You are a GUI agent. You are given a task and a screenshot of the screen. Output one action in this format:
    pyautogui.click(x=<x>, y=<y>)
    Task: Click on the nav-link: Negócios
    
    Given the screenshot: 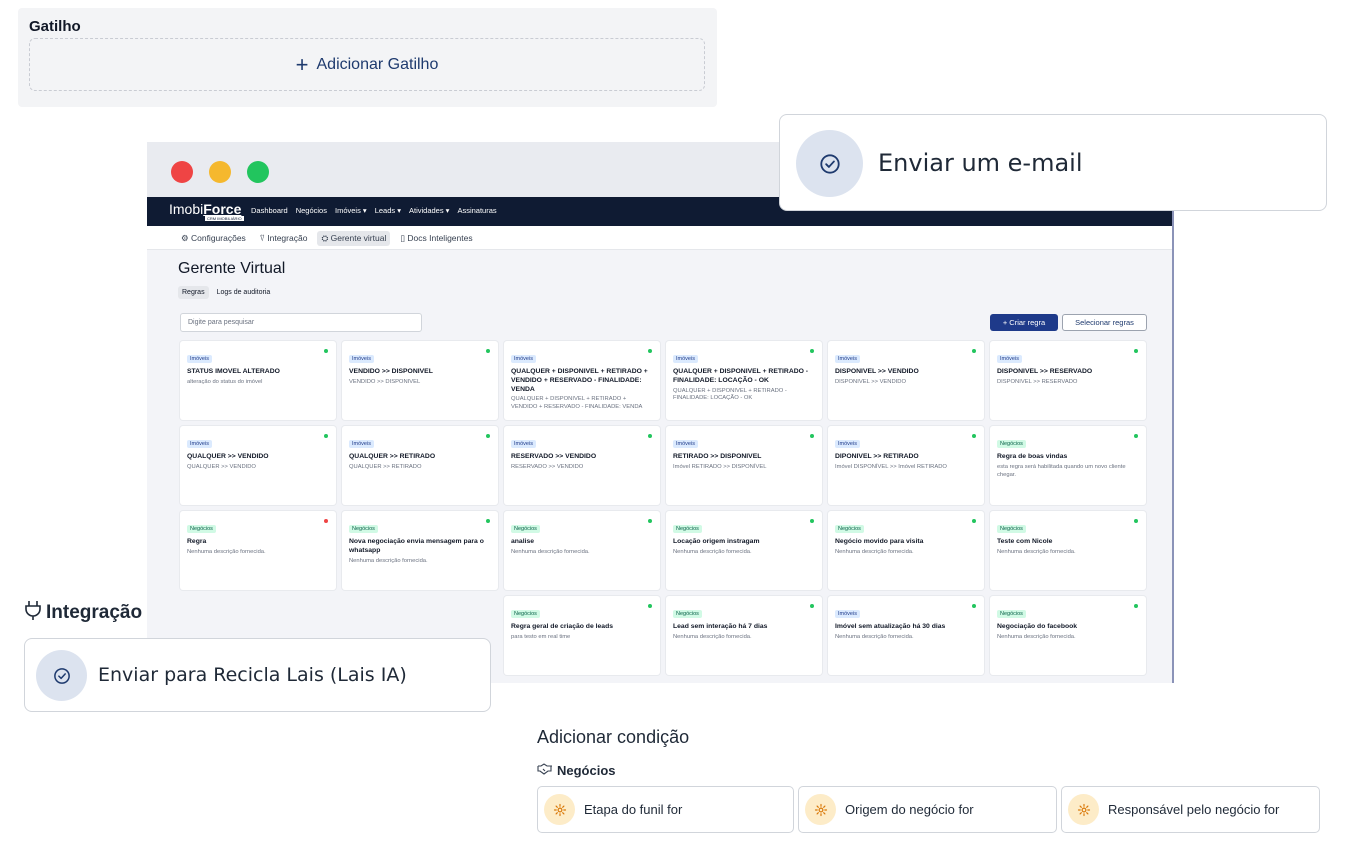 What is the action you would take?
    pyautogui.click(x=311, y=210)
    